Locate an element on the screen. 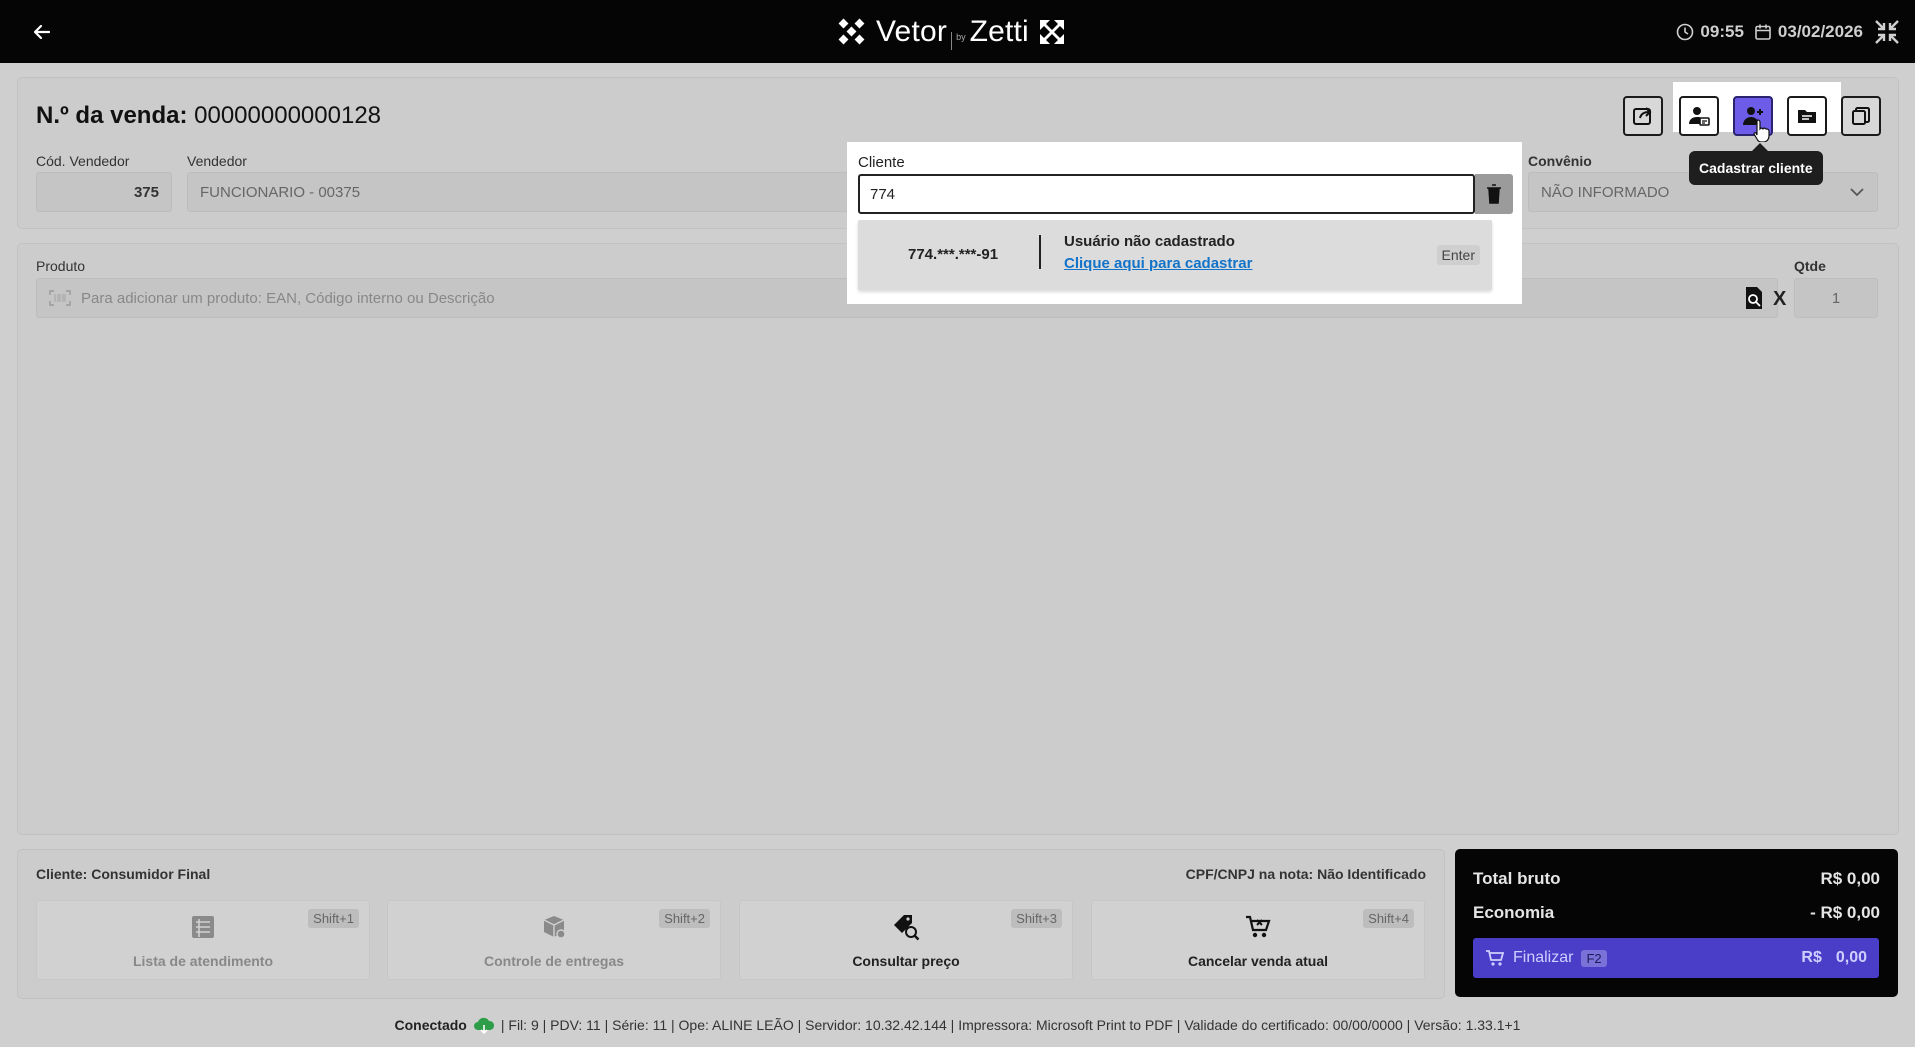 This screenshot has height=1047, width=1915. list-icon is located at coordinates (203, 927).